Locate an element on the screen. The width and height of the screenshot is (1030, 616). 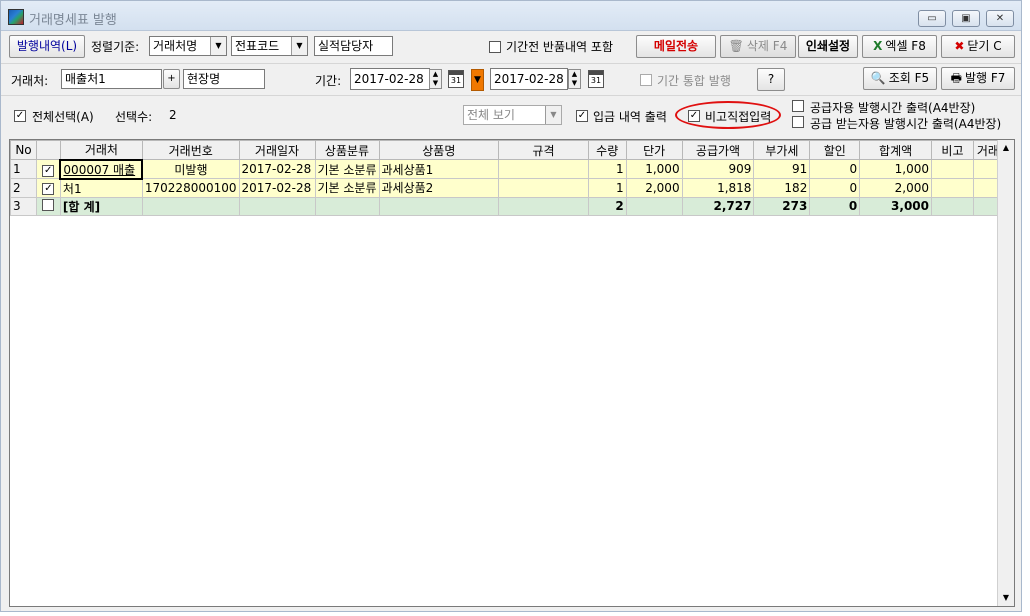
restore-button: ▣ is located at coordinates (966, 18).